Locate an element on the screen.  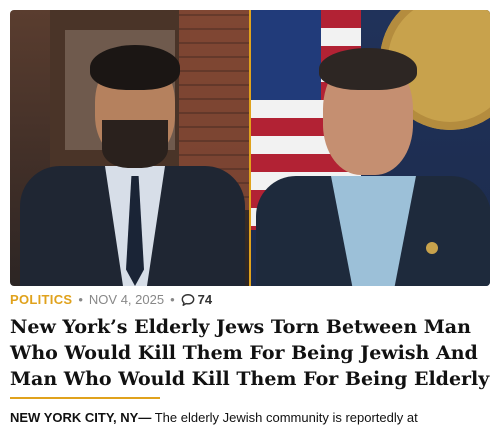
comments-link: 74 is located at coordinates (196, 299).